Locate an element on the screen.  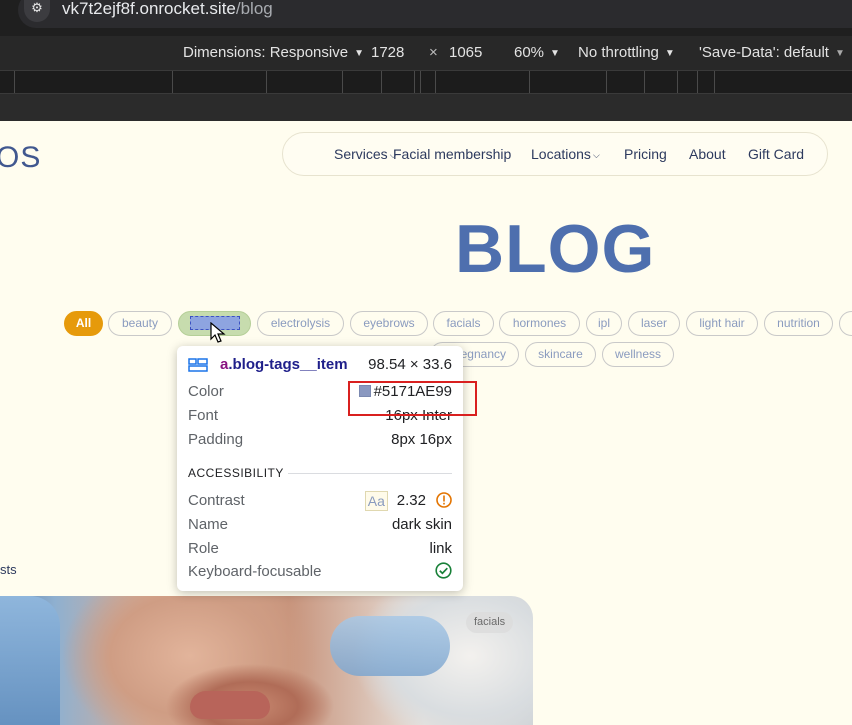
tag-eyebrows: eyebrows is located at coordinates (389, 323).